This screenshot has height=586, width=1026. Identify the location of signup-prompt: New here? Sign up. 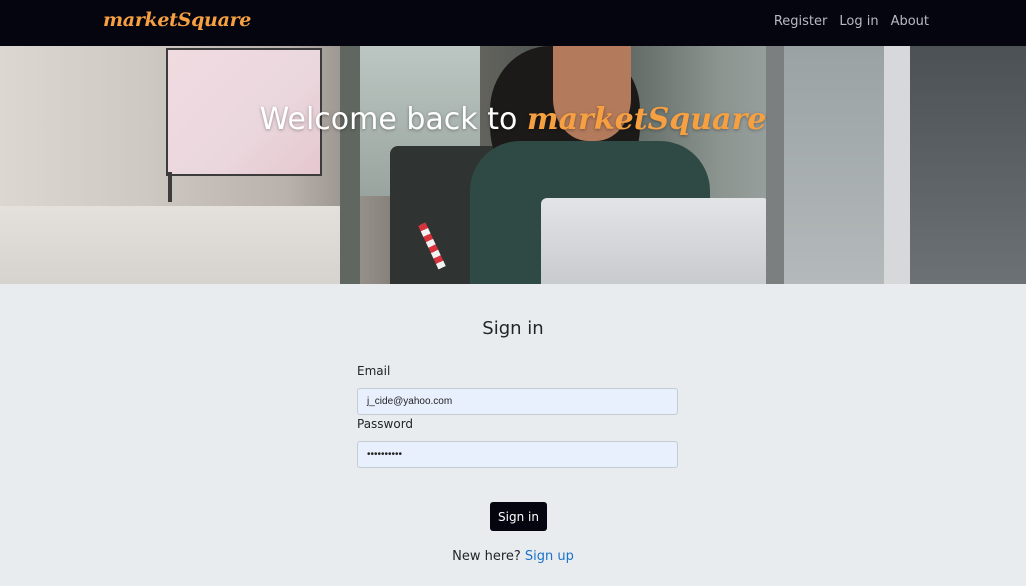
(513, 556).